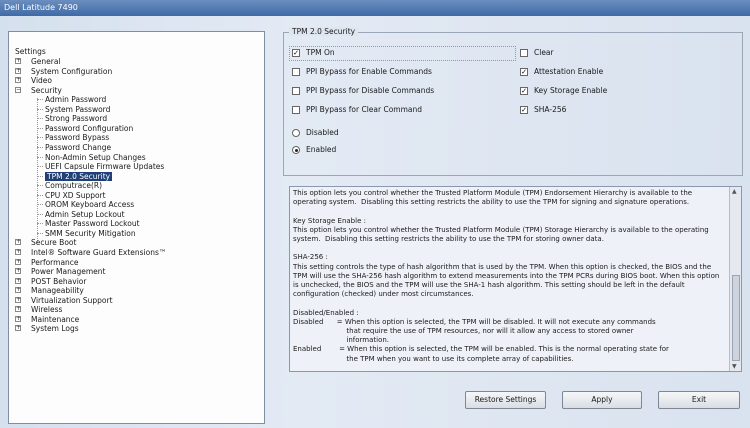  I want to click on tree-item-label: Virtualization Support, so click(72, 300).